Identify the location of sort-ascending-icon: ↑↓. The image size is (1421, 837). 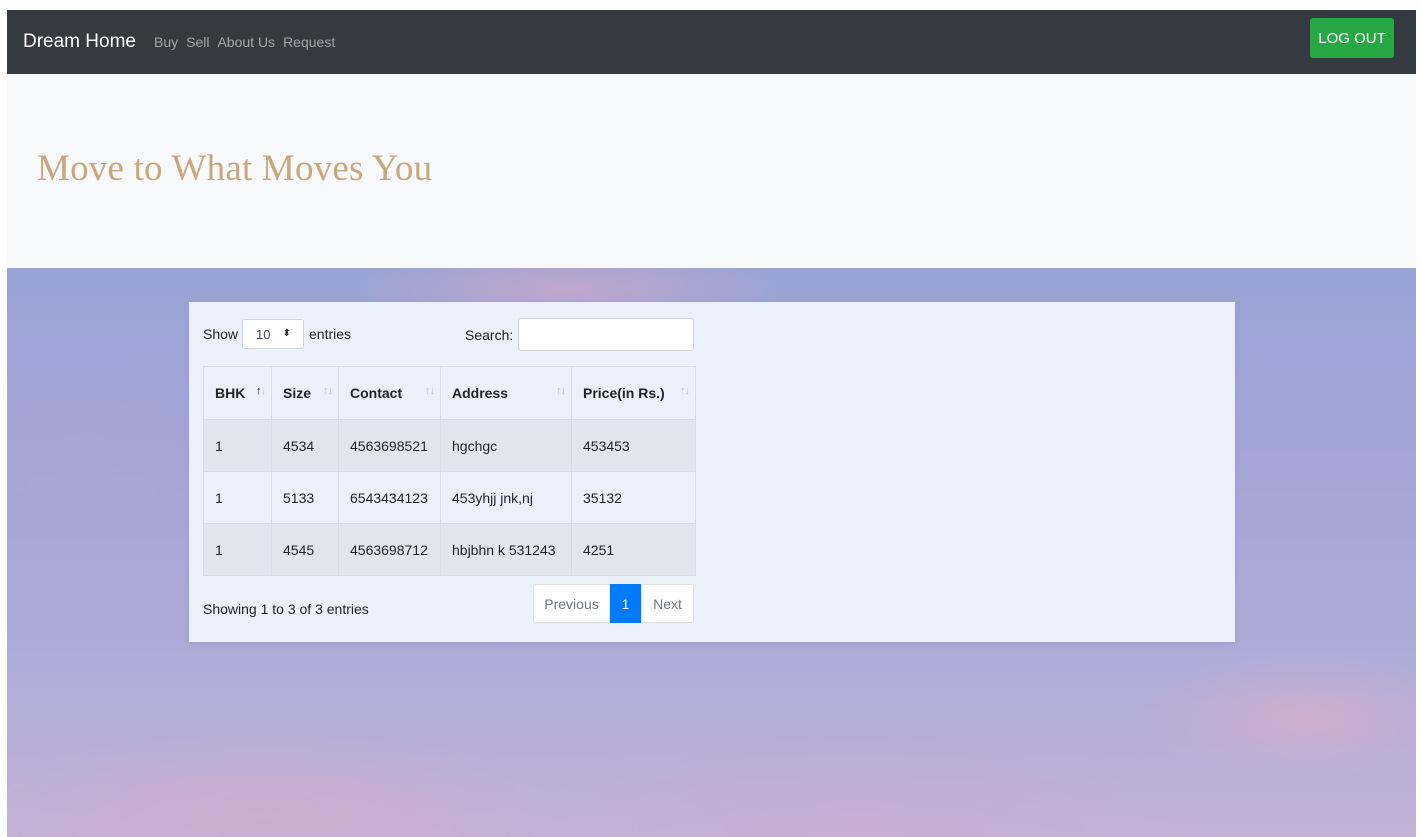
(261, 391).